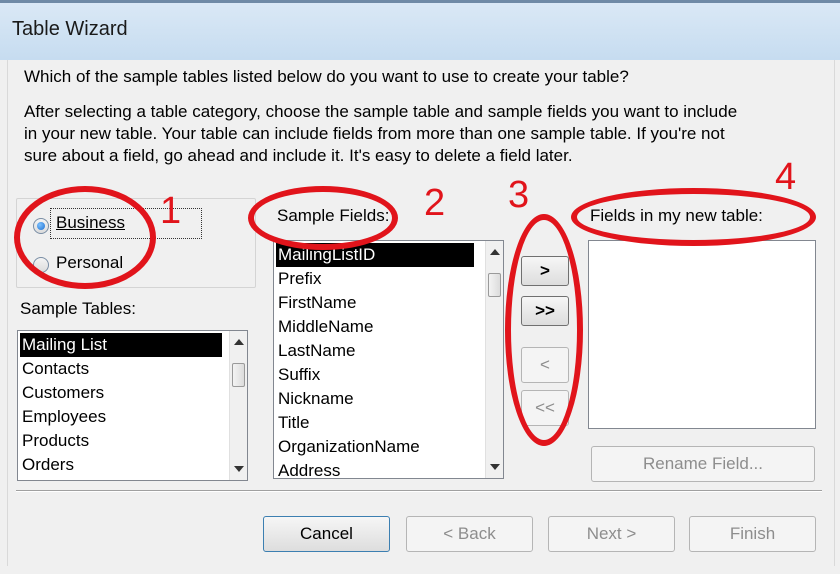  What do you see at coordinates (47, 465) in the screenshot?
I see `list-item: Orders` at bounding box center [47, 465].